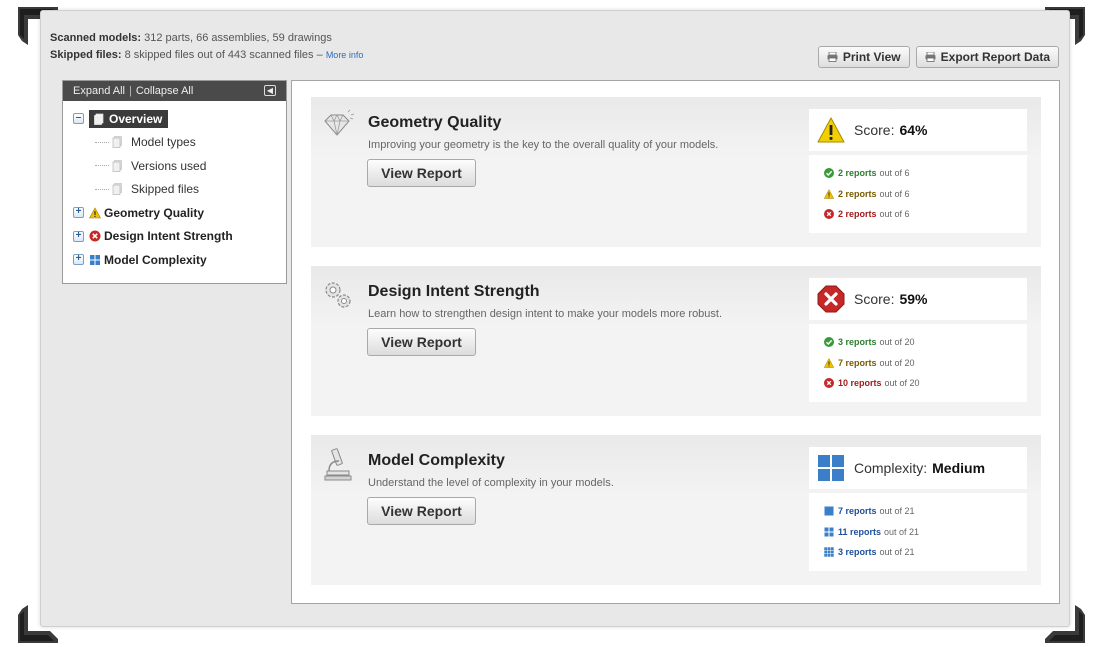  What do you see at coordinates (164, 91) in the screenshot?
I see `collapse-all-link: Collapse All` at bounding box center [164, 91].